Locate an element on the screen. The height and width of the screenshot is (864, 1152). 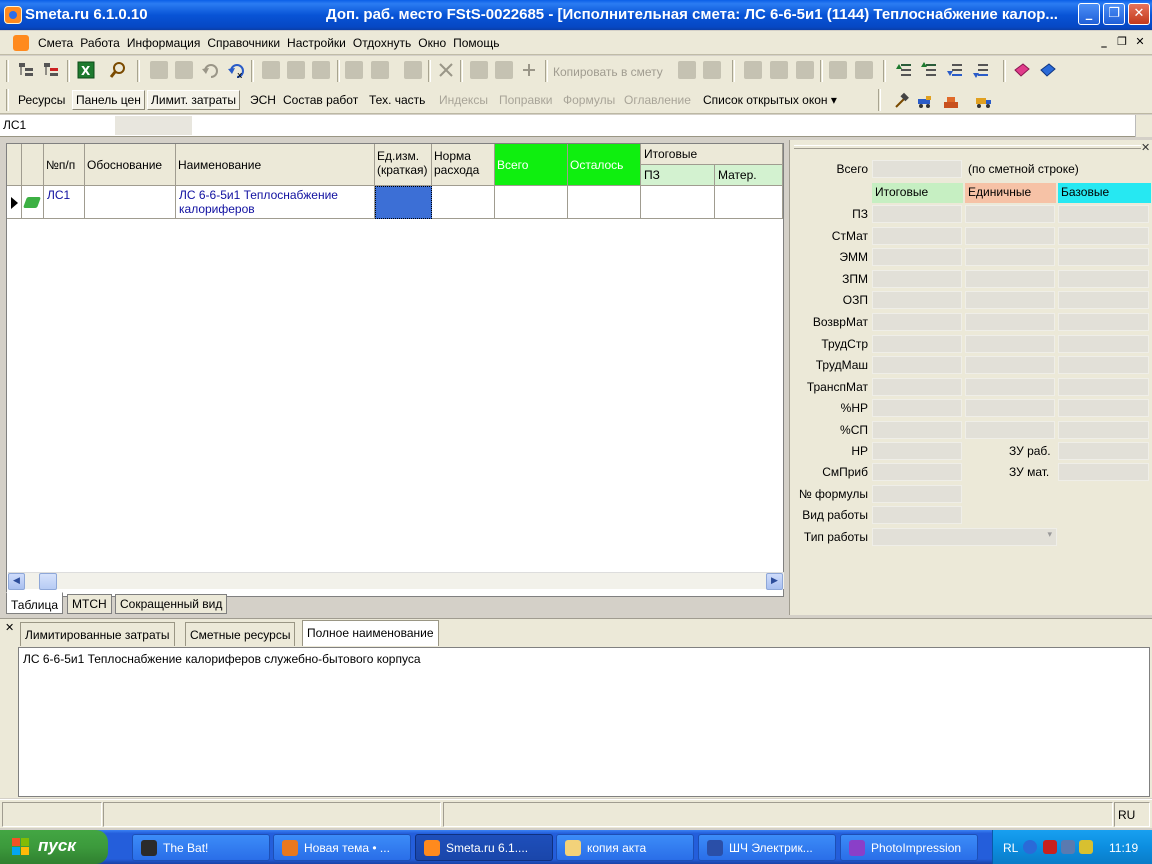
mdi-close-button: ✕ is located at coordinates (1140, 42).